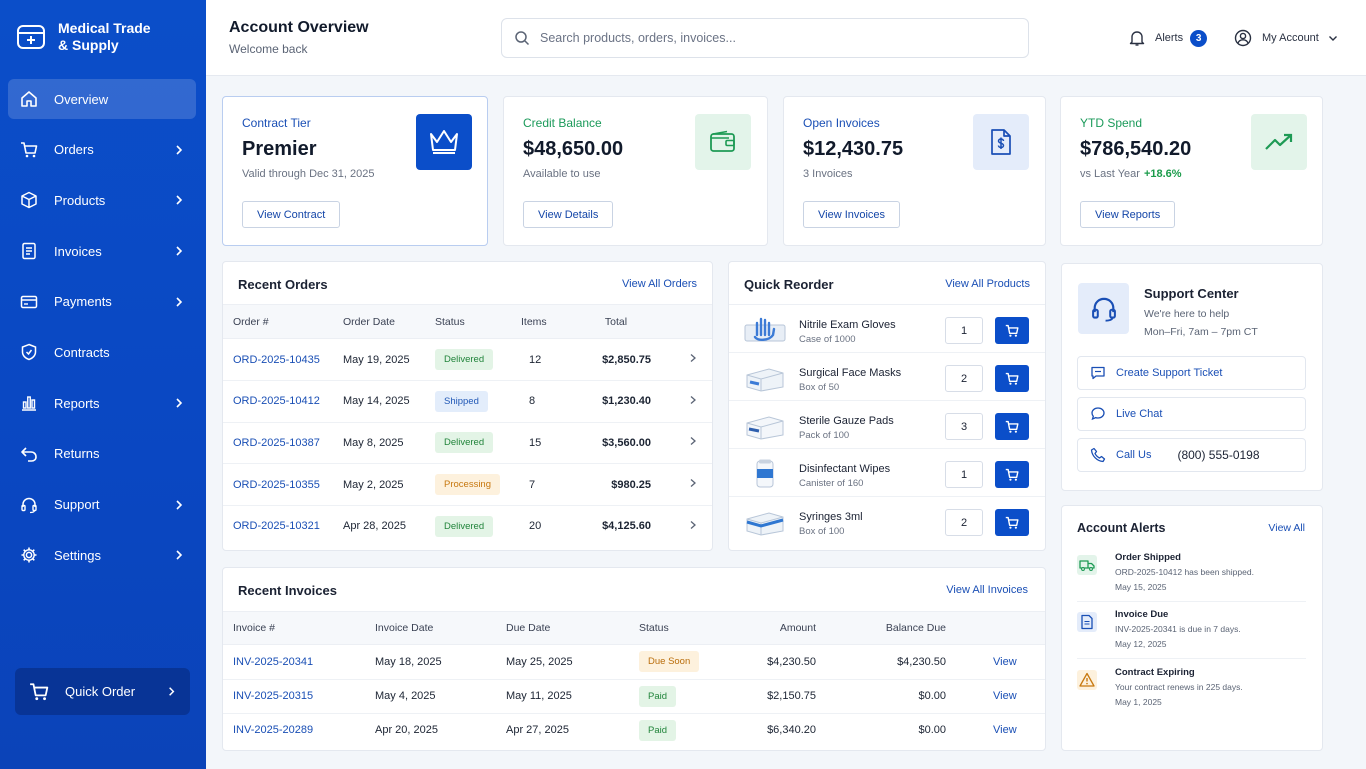 The width and height of the screenshot is (1366, 769). I want to click on cart-icon, so click(1012, 522).